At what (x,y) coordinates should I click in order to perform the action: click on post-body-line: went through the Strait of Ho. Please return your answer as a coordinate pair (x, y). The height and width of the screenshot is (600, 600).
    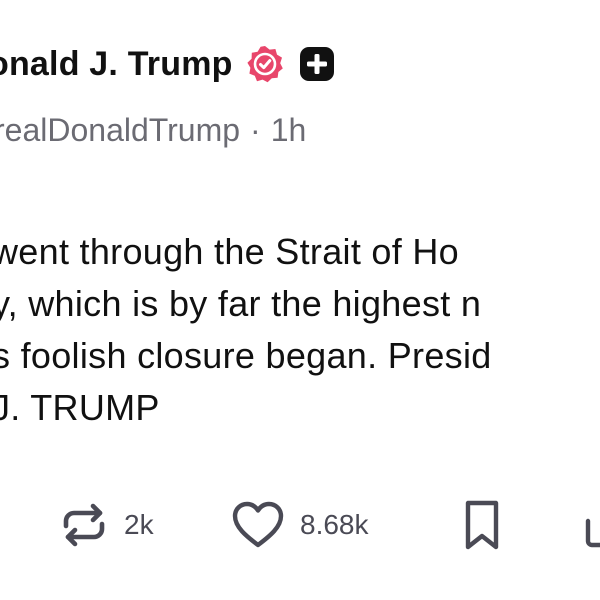
    Looking at the image, I should click on (229, 251).